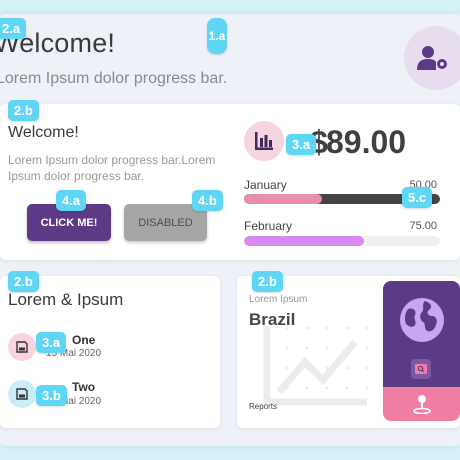  I want to click on bar-label-february: February, so click(268, 226).